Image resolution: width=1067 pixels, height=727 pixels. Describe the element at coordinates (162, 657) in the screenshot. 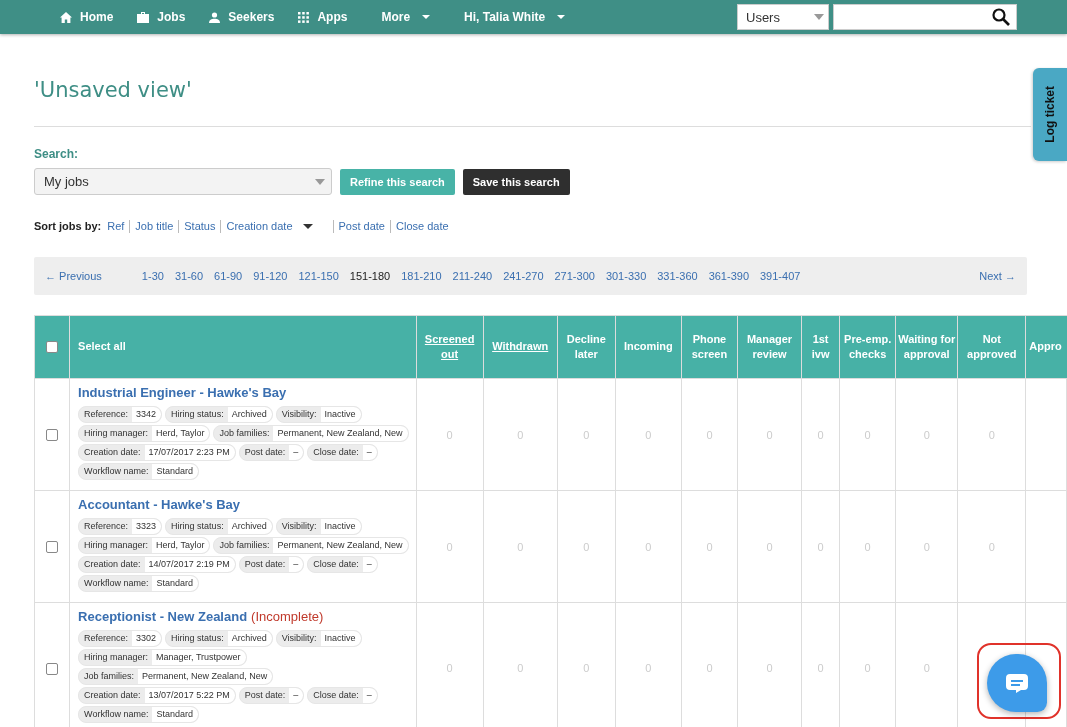

I see `job-detail-tag: Hiring manager: Manager, Trustpower` at that location.